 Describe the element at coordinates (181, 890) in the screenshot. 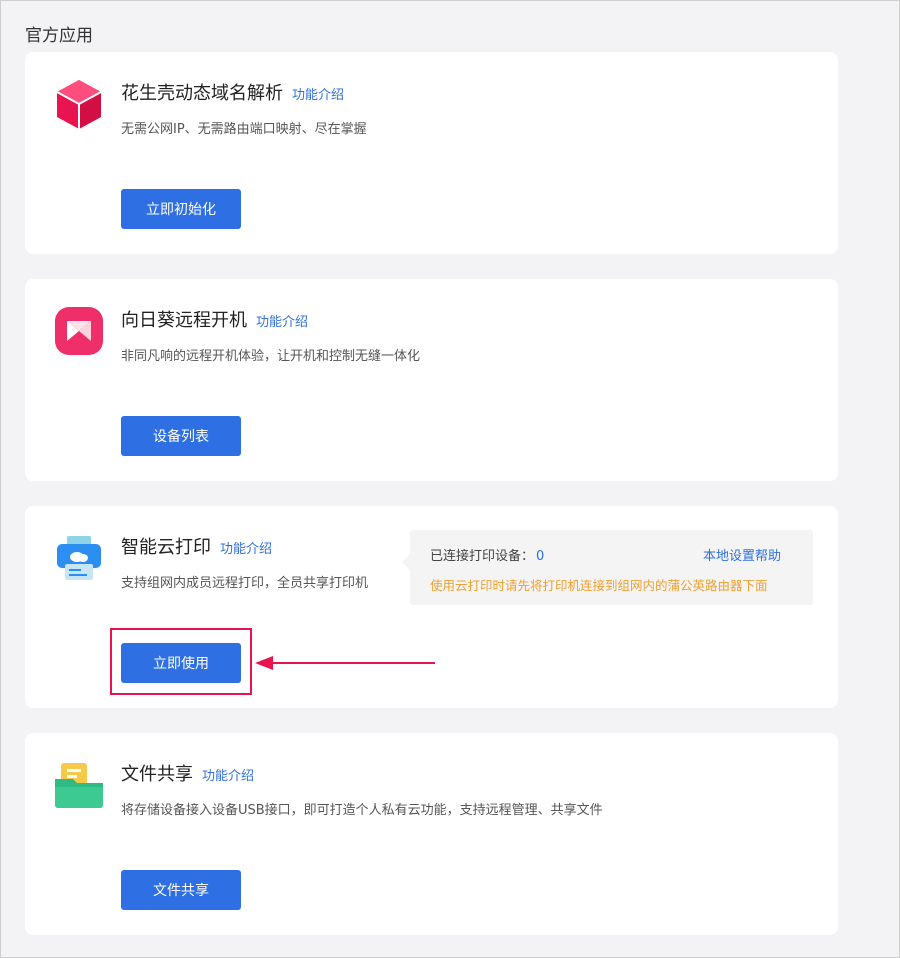

I see `file-share-button: 文件共享` at that location.